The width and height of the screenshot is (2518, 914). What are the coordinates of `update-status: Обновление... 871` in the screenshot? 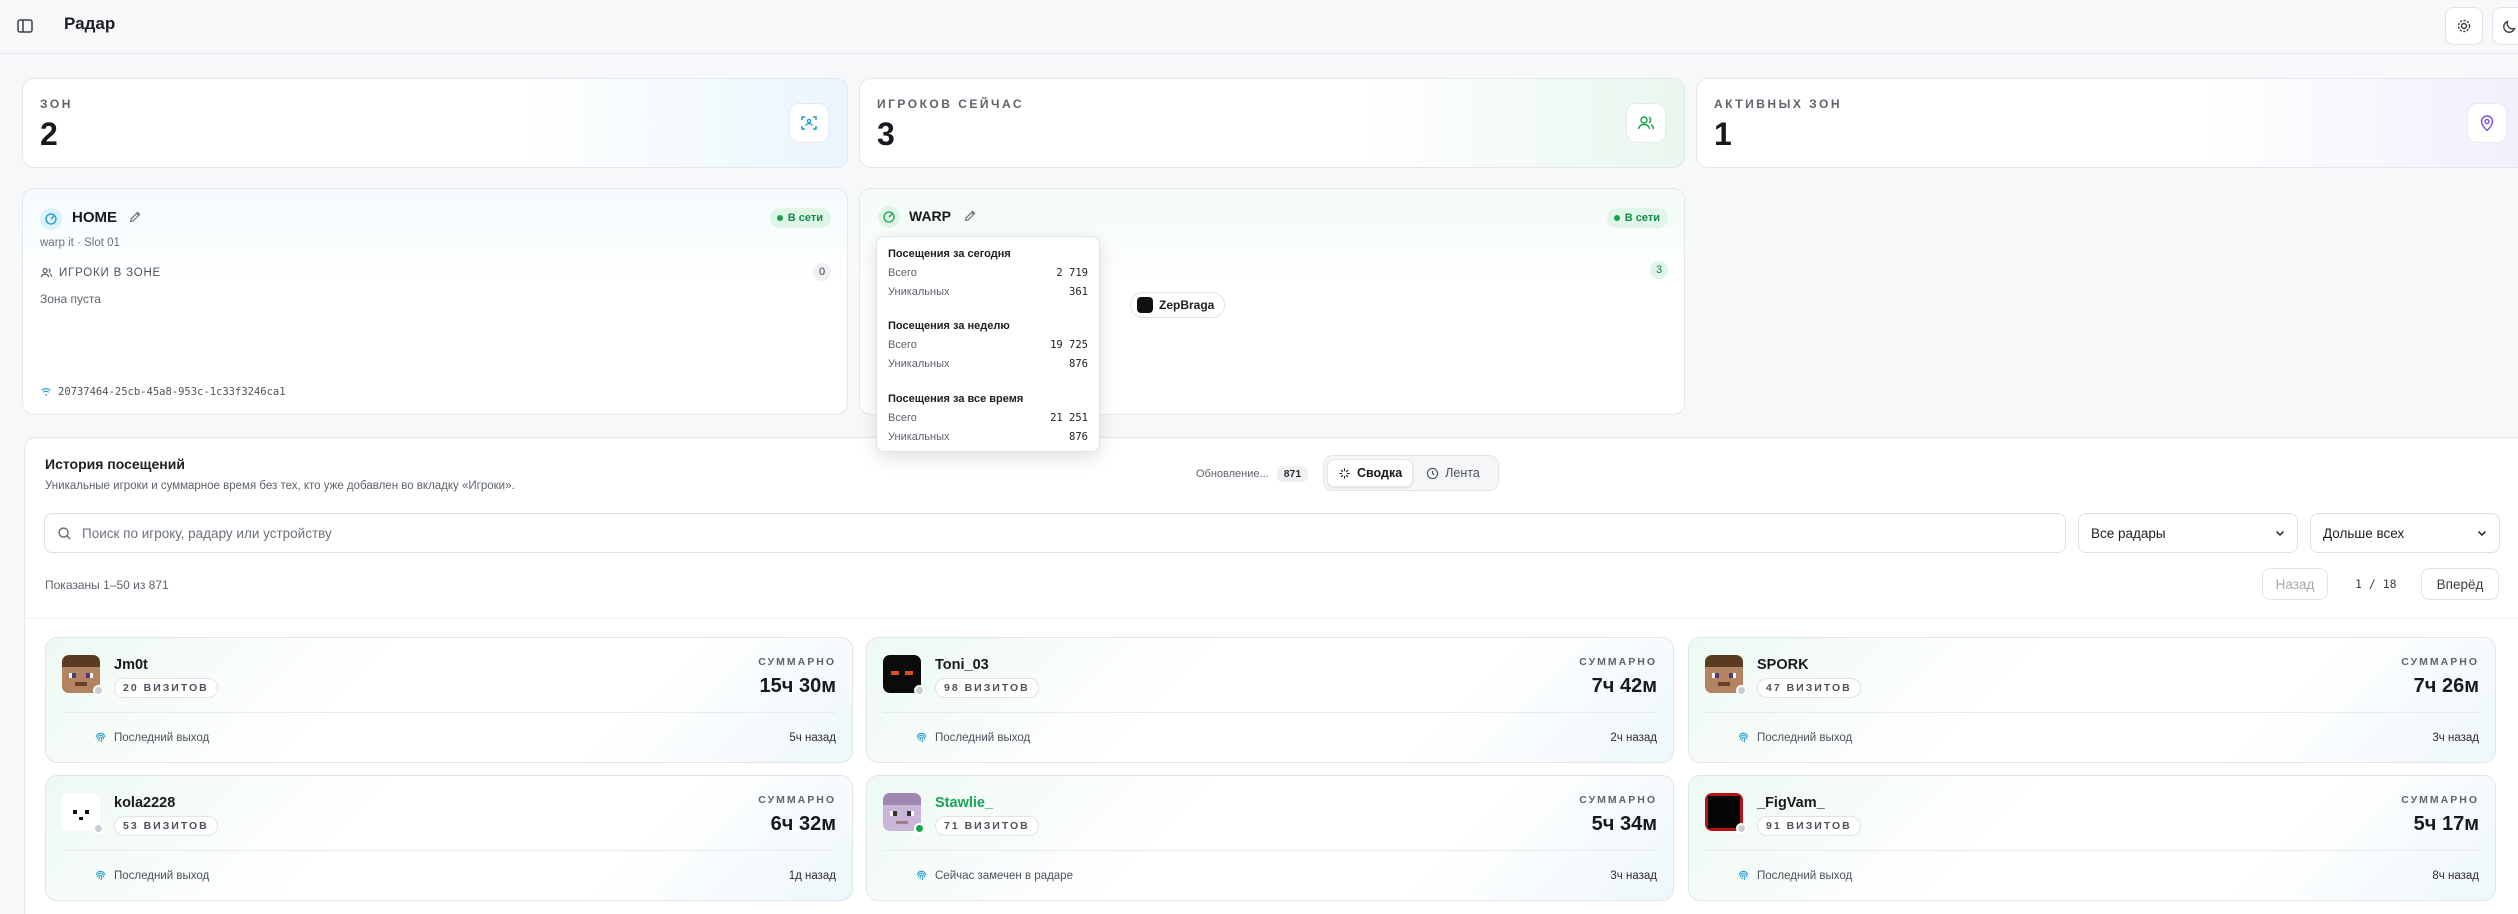 It's located at (1252, 474).